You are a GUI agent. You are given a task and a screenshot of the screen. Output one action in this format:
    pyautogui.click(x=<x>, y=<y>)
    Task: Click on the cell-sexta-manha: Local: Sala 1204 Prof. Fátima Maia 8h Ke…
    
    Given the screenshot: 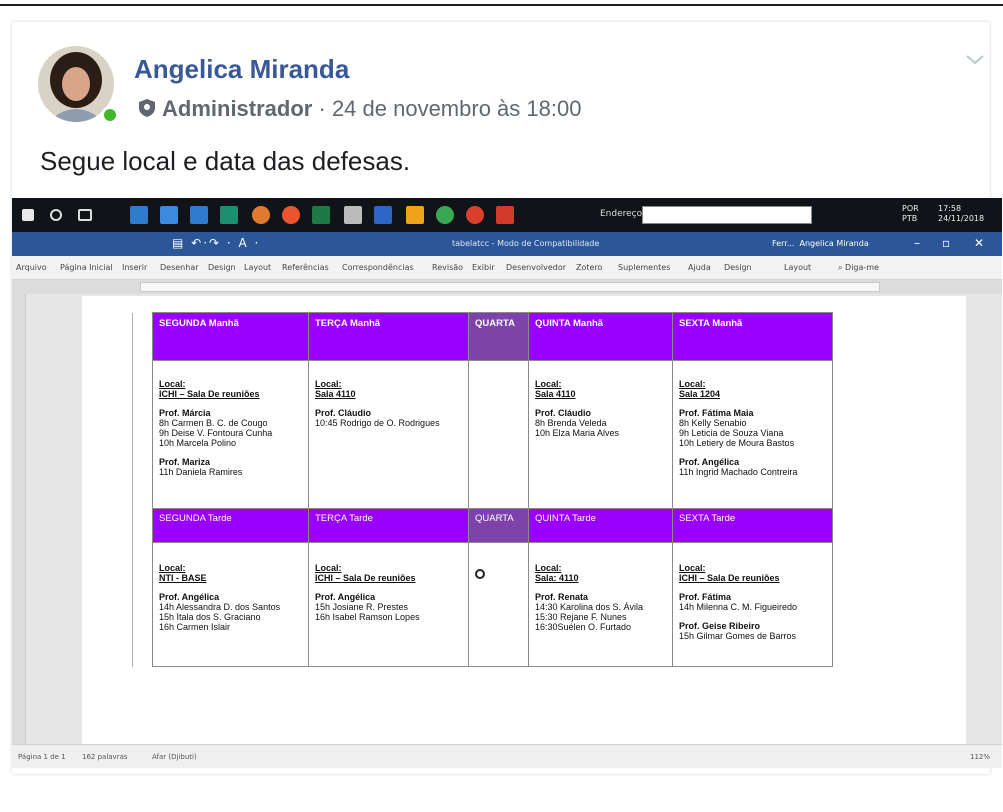 What is the action you would take?
    pyautogui.click(x=752, y=434)
    